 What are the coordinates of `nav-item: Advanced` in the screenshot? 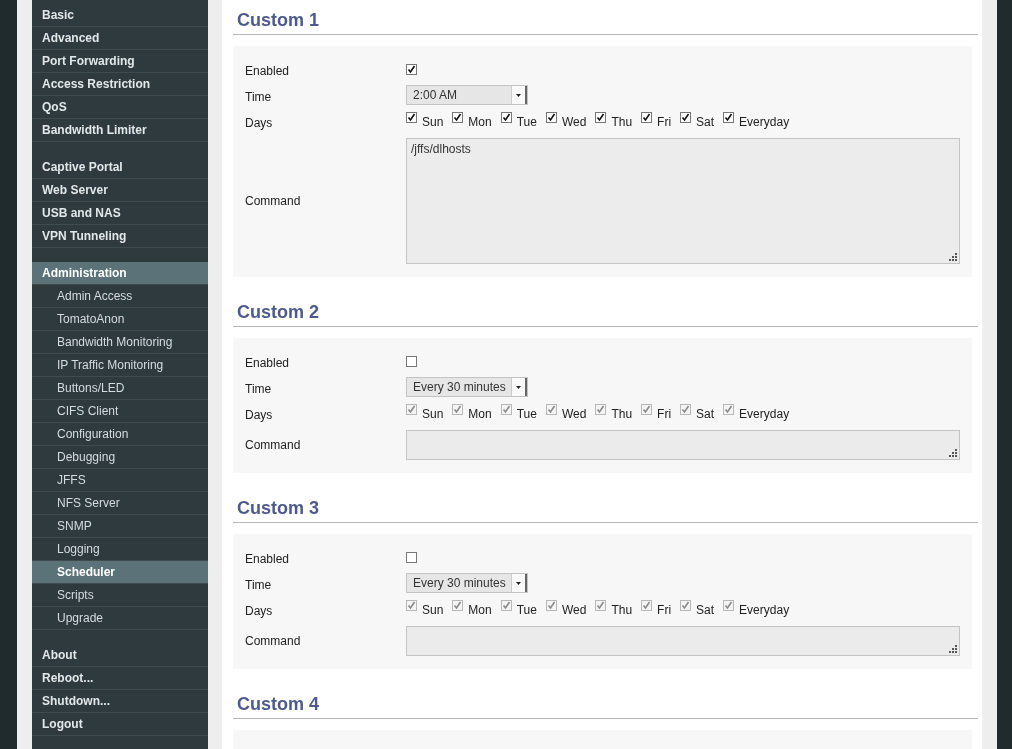 It's located at (120, 38).